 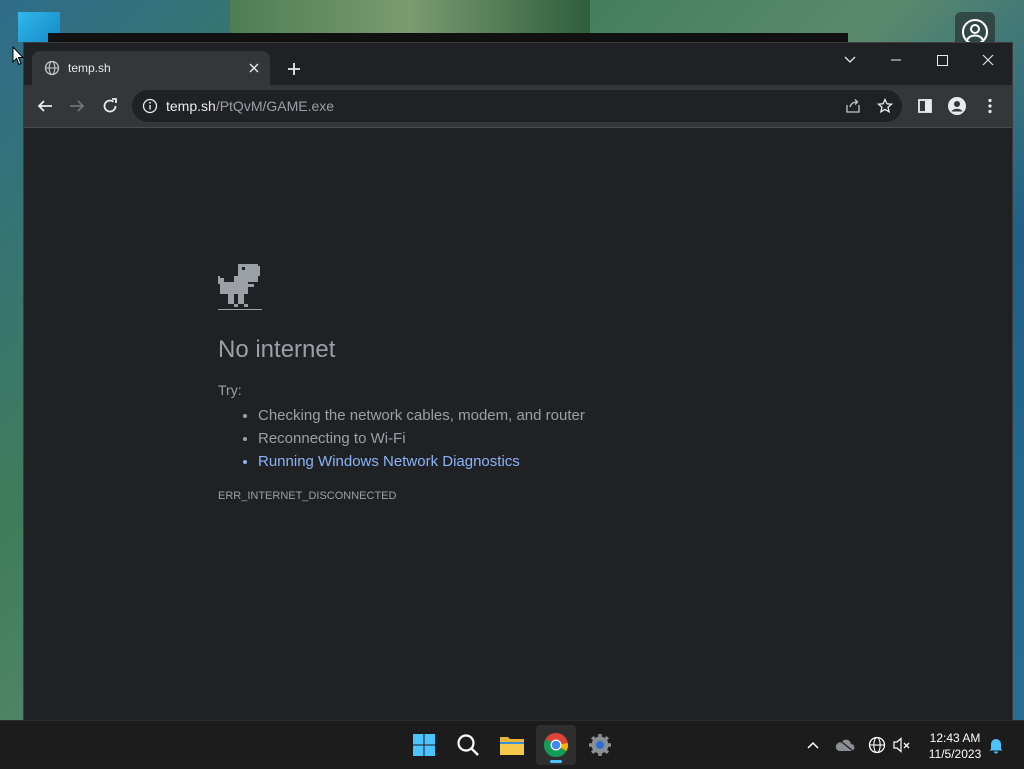 What do you see at coordinates (813, 745) in the screenshot?
I see `show-hidden-icons-chevron-icon` at bounding box center [813, 745].